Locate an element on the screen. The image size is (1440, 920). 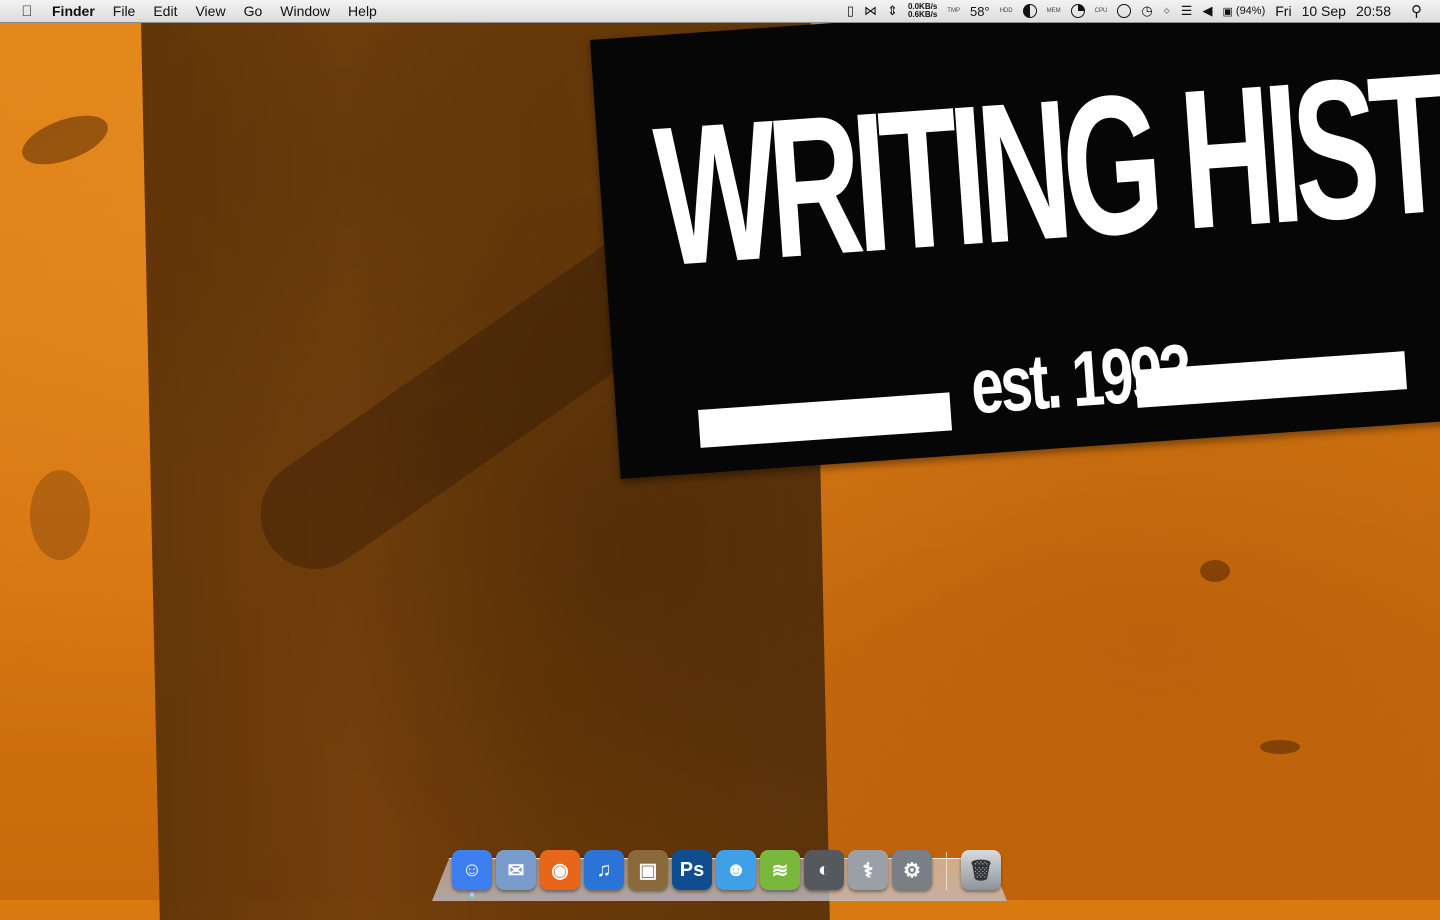
temperature: 58° is located at coordinates (980, 11).